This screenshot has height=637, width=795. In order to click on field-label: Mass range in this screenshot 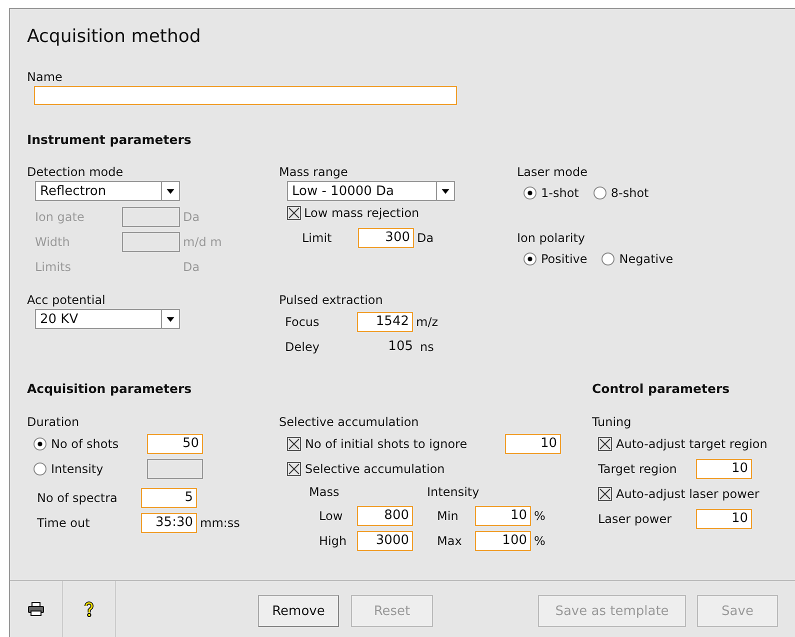, I will do `click(314, 172)`.